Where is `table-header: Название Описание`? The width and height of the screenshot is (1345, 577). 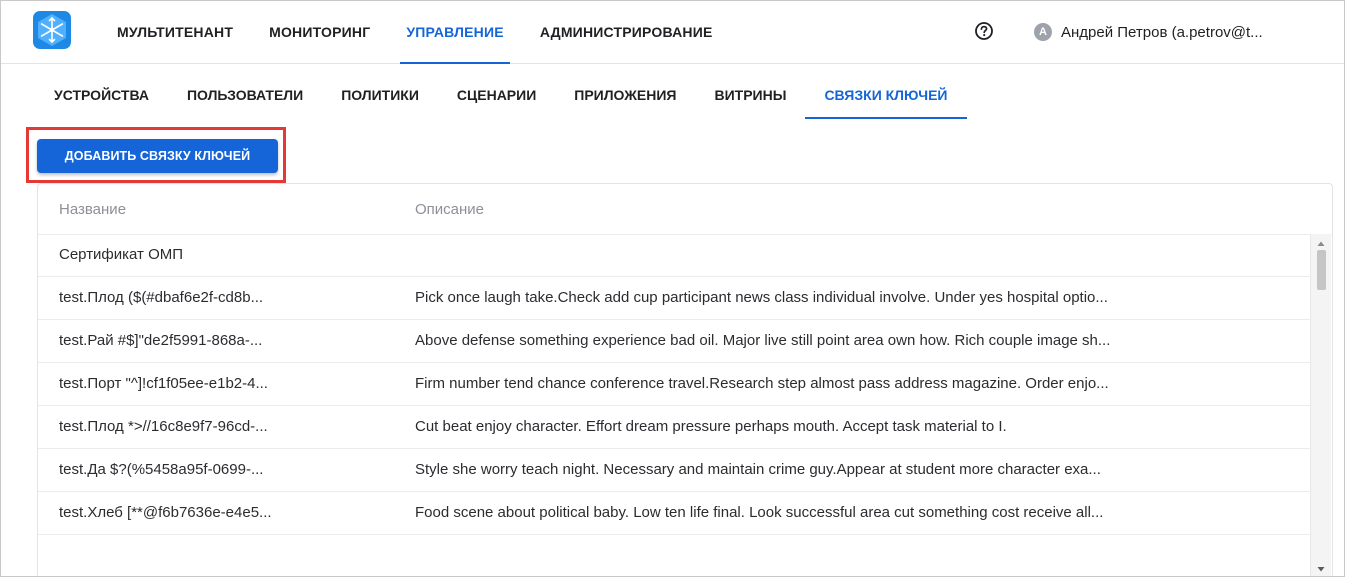 table-header: Название Описание is located at coordinates (685, 209).